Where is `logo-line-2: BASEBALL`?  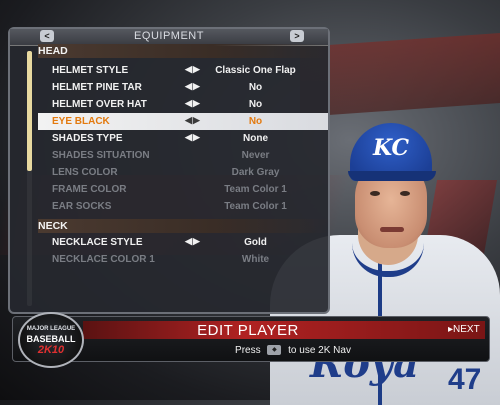
logo-line-2: BASEBALL is located at coordinates (51, 339).